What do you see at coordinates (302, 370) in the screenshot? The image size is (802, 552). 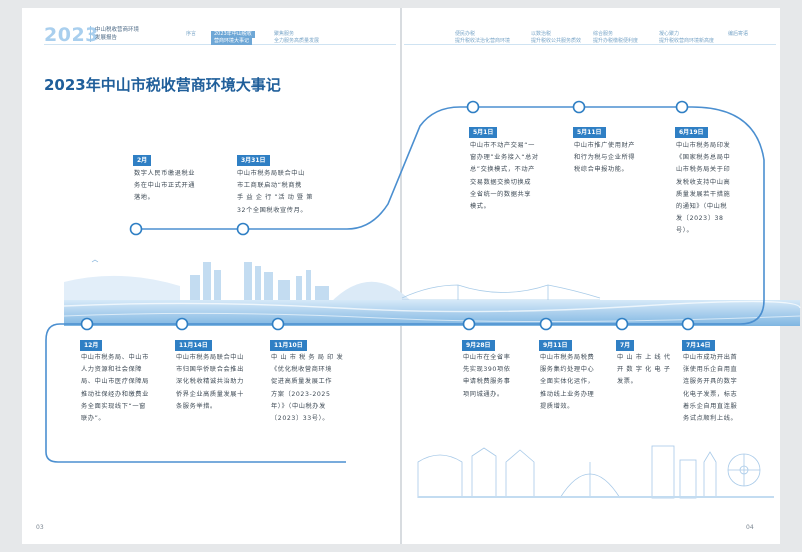 I see `event-text-line: 《优化税收营商环境` at bounding box center [302, 370].